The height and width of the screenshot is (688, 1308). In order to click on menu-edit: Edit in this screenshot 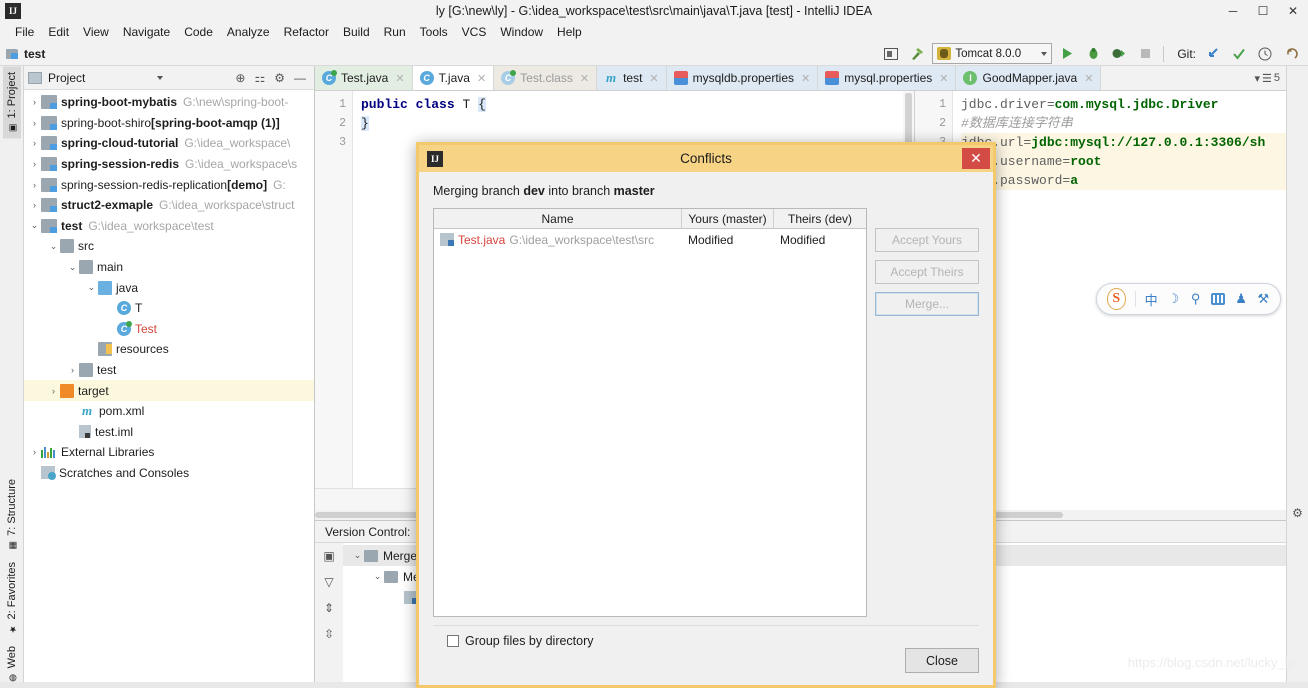, I will do `click(58, 32)`.